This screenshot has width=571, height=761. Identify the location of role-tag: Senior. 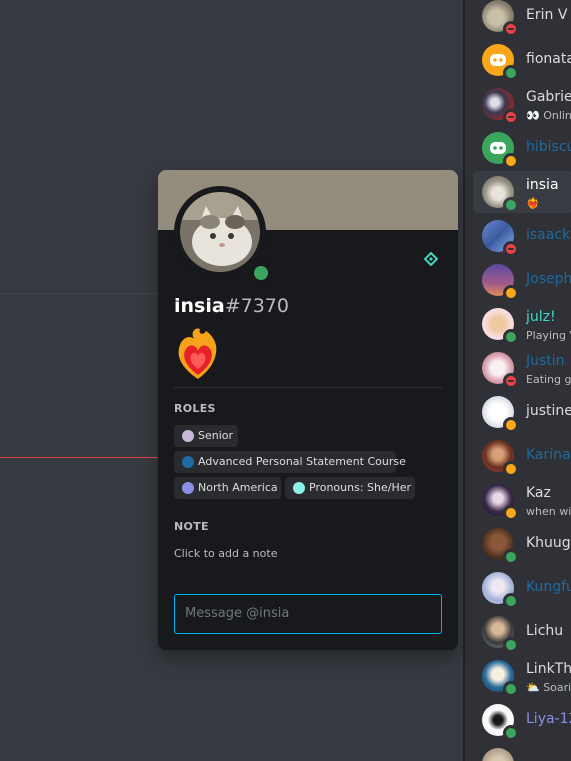
(206, 436).